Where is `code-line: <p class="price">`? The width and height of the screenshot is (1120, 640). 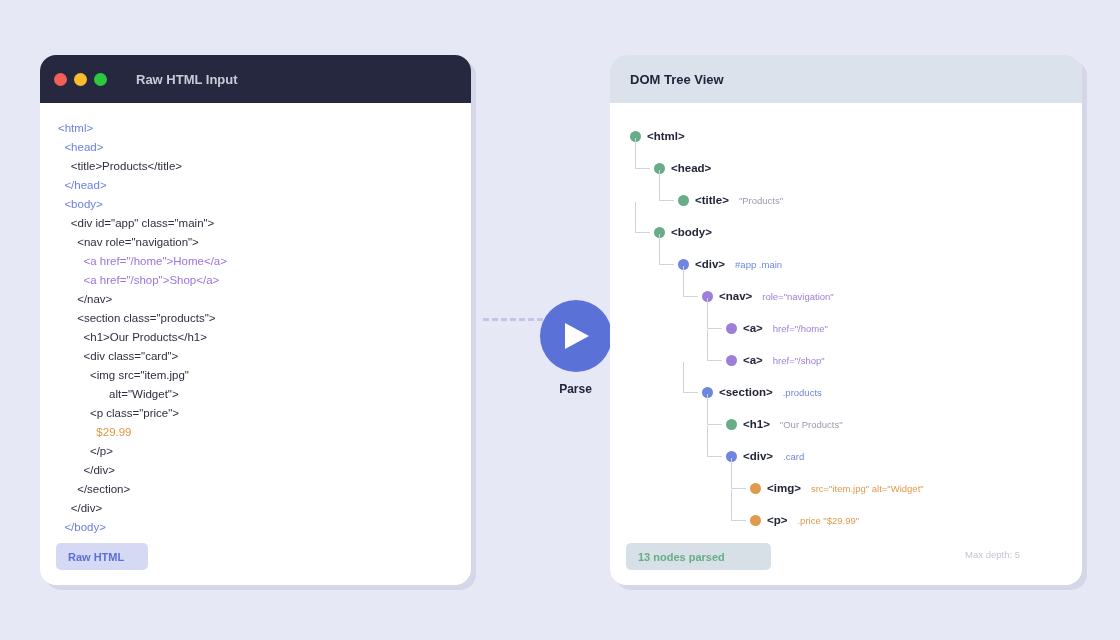
code-line: <p class="price"> is located at coordinates (133, 413).